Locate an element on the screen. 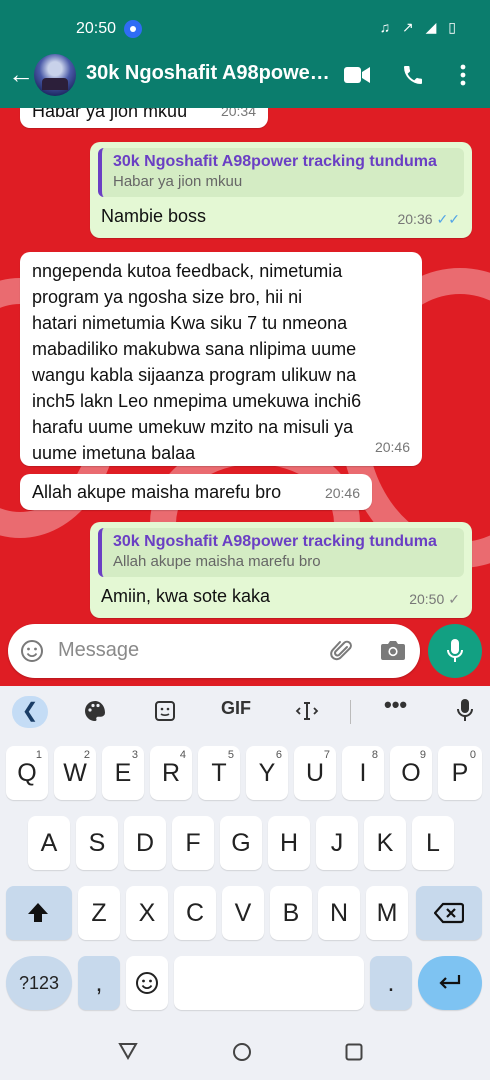 This screenshot has width=490, height=1080. voice-call-icon is located at coordinates (413, 75).